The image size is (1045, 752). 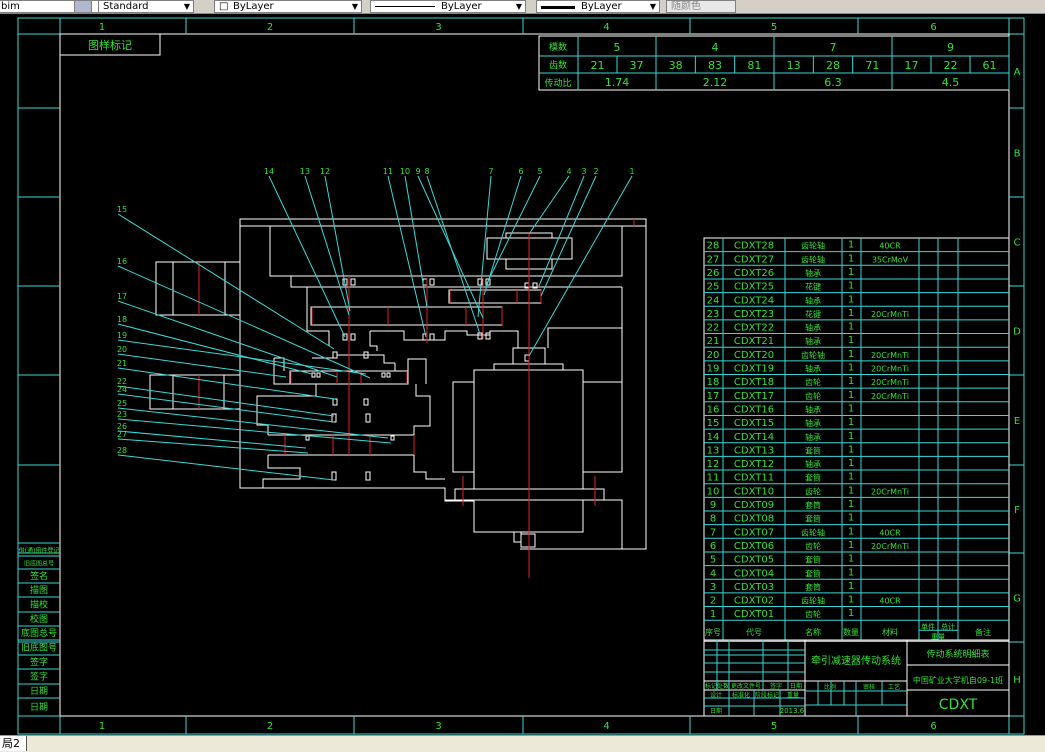 What do you see at coordinates (39, 707) in the screenshot?
I see `side-strip-label: 日期` at bounding box center [39, 707].